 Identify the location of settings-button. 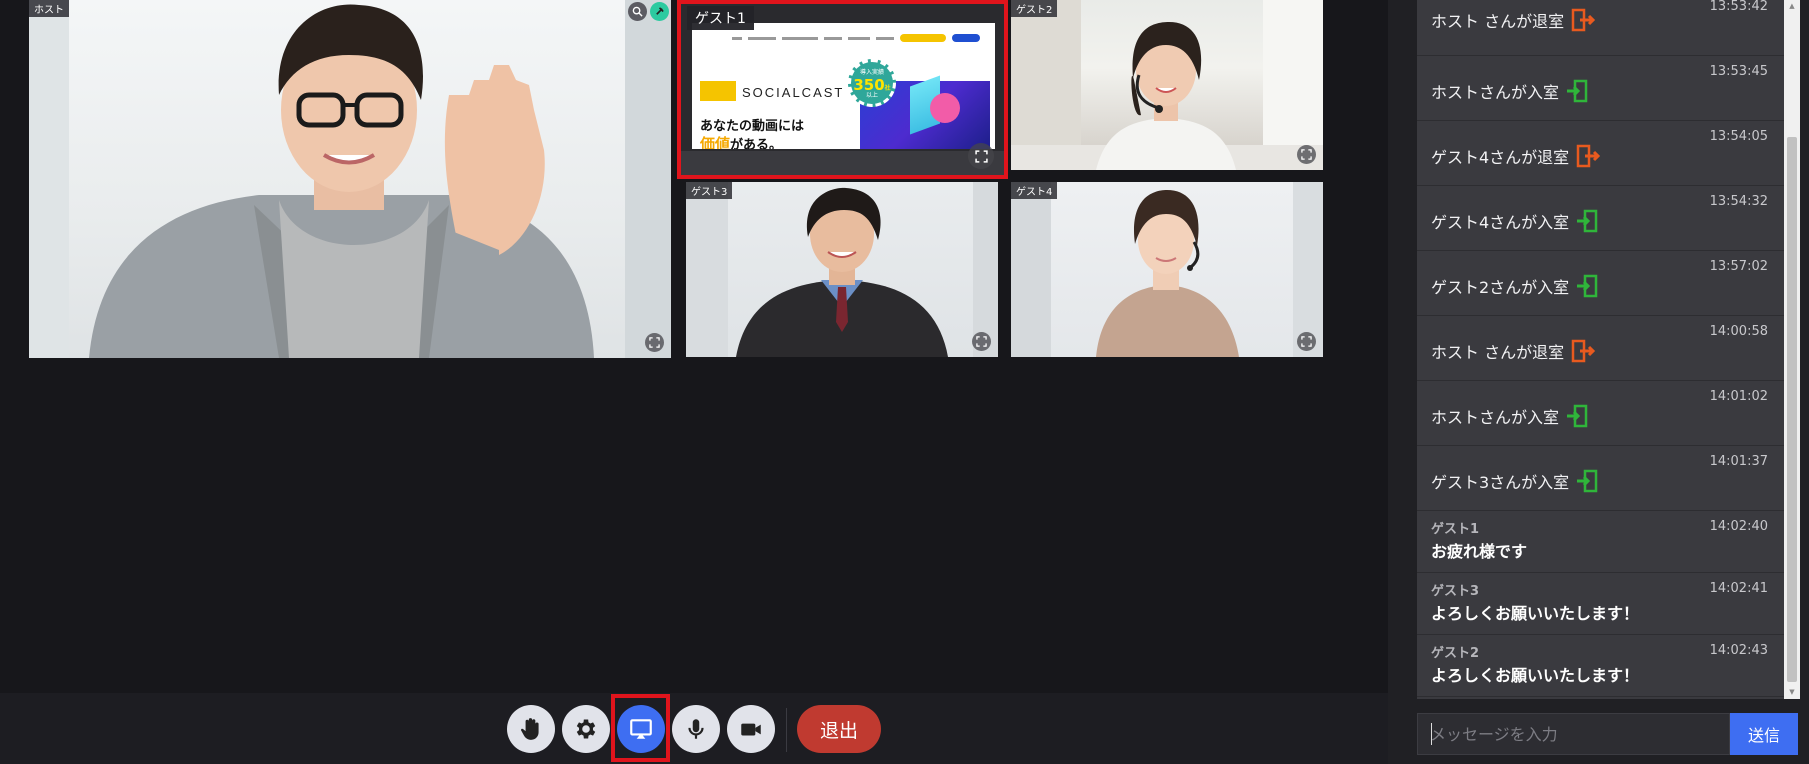
(586, 729).